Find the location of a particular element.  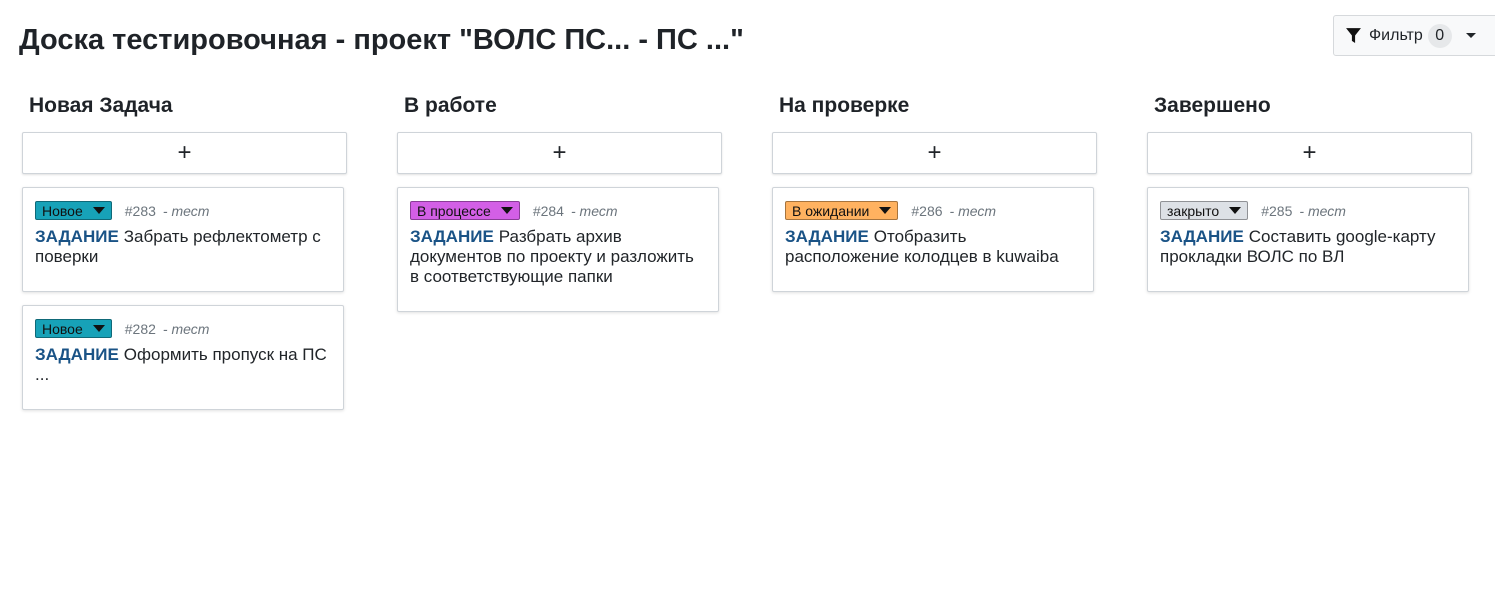

status-dropdown: В процессе is located at coordinates (465, 210).